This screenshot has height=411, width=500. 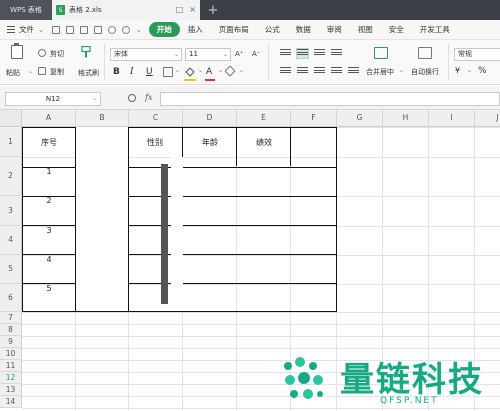 I want to click on align-right-icon, so click(x=319, y=71).